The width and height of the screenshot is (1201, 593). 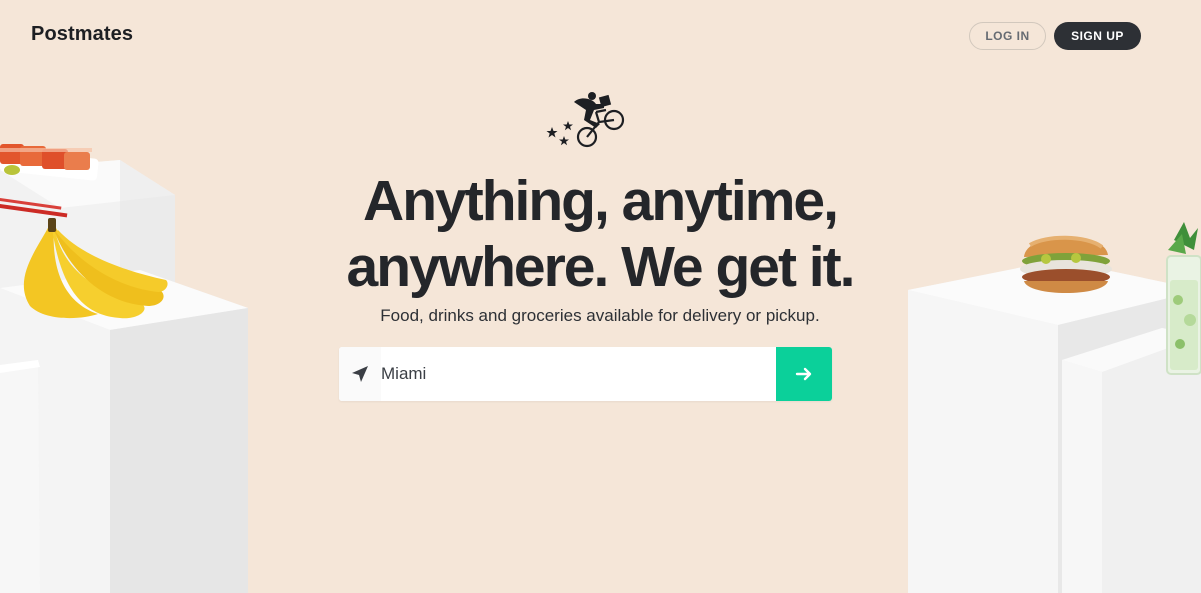 I want to click on headline-line-2: anywhere. We get it., so click(x=601, y=267).